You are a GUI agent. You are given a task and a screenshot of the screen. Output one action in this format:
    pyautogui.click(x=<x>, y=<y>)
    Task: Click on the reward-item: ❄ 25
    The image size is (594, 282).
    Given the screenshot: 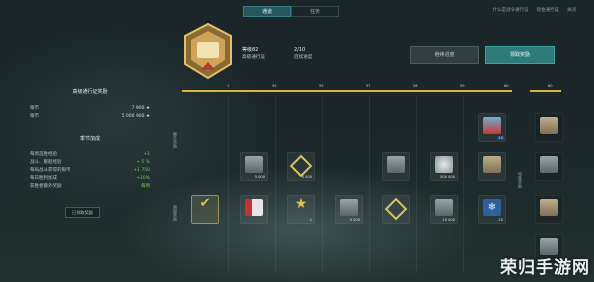 What is the action you would take?
    pyautogui.click(x=492, y=209)
    